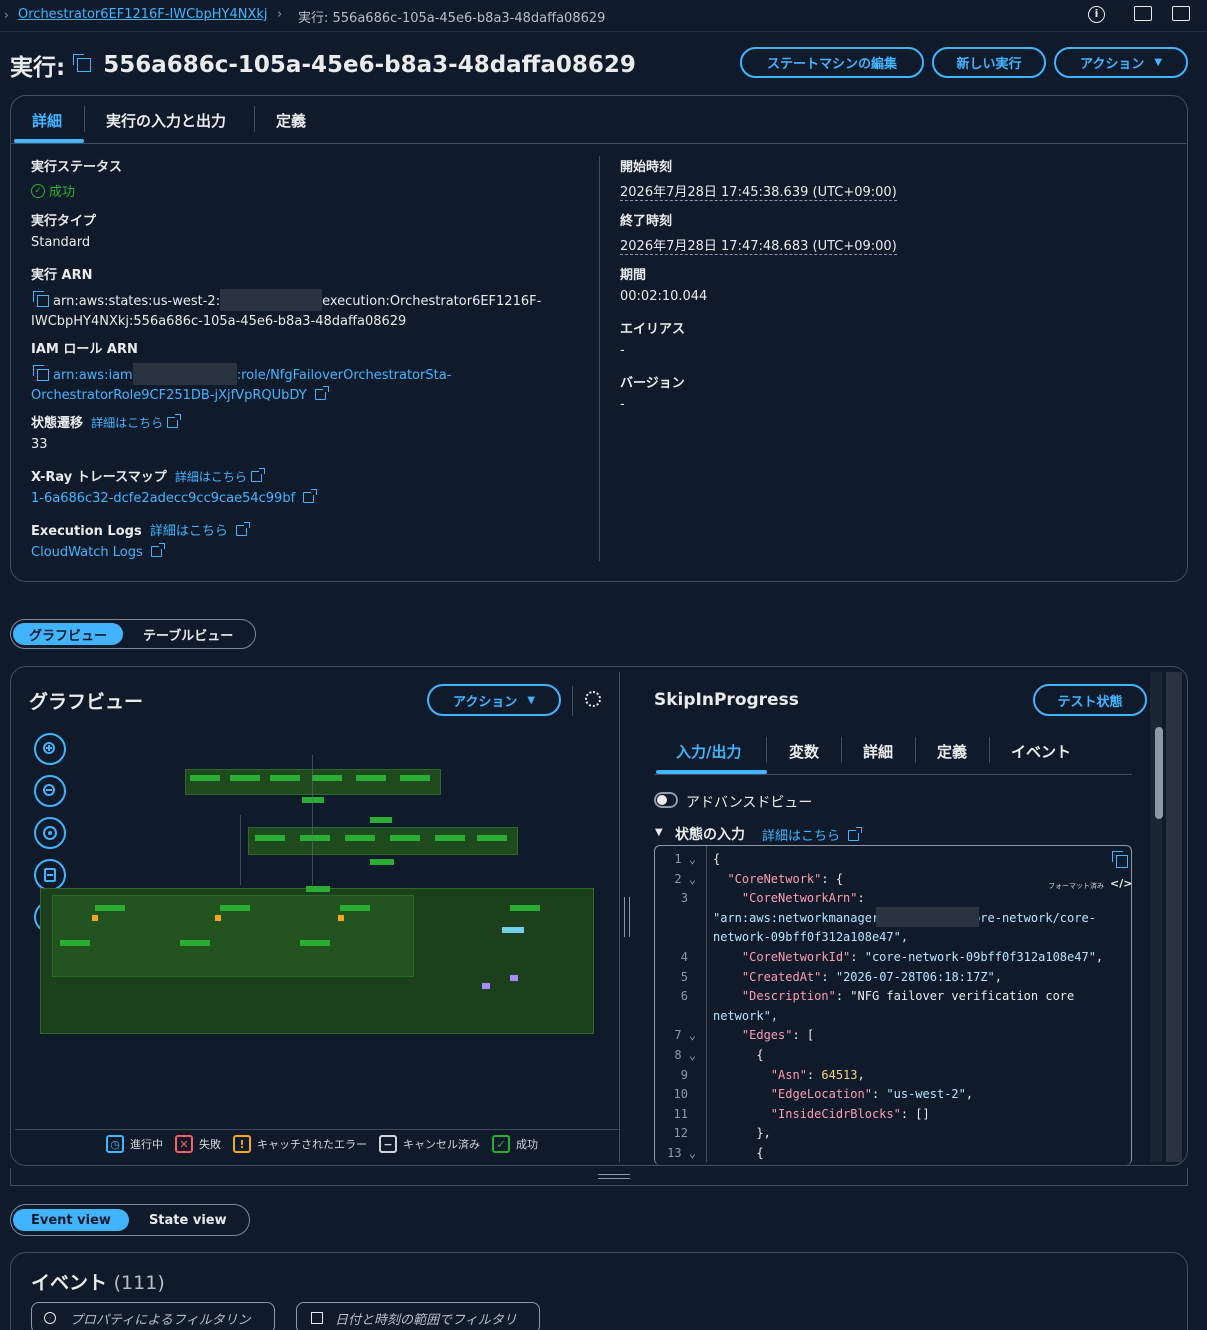  What do you see at coordinates (313, 782) in the screenshot?
I see `graph-group-top` at bounding box center [313, 782].